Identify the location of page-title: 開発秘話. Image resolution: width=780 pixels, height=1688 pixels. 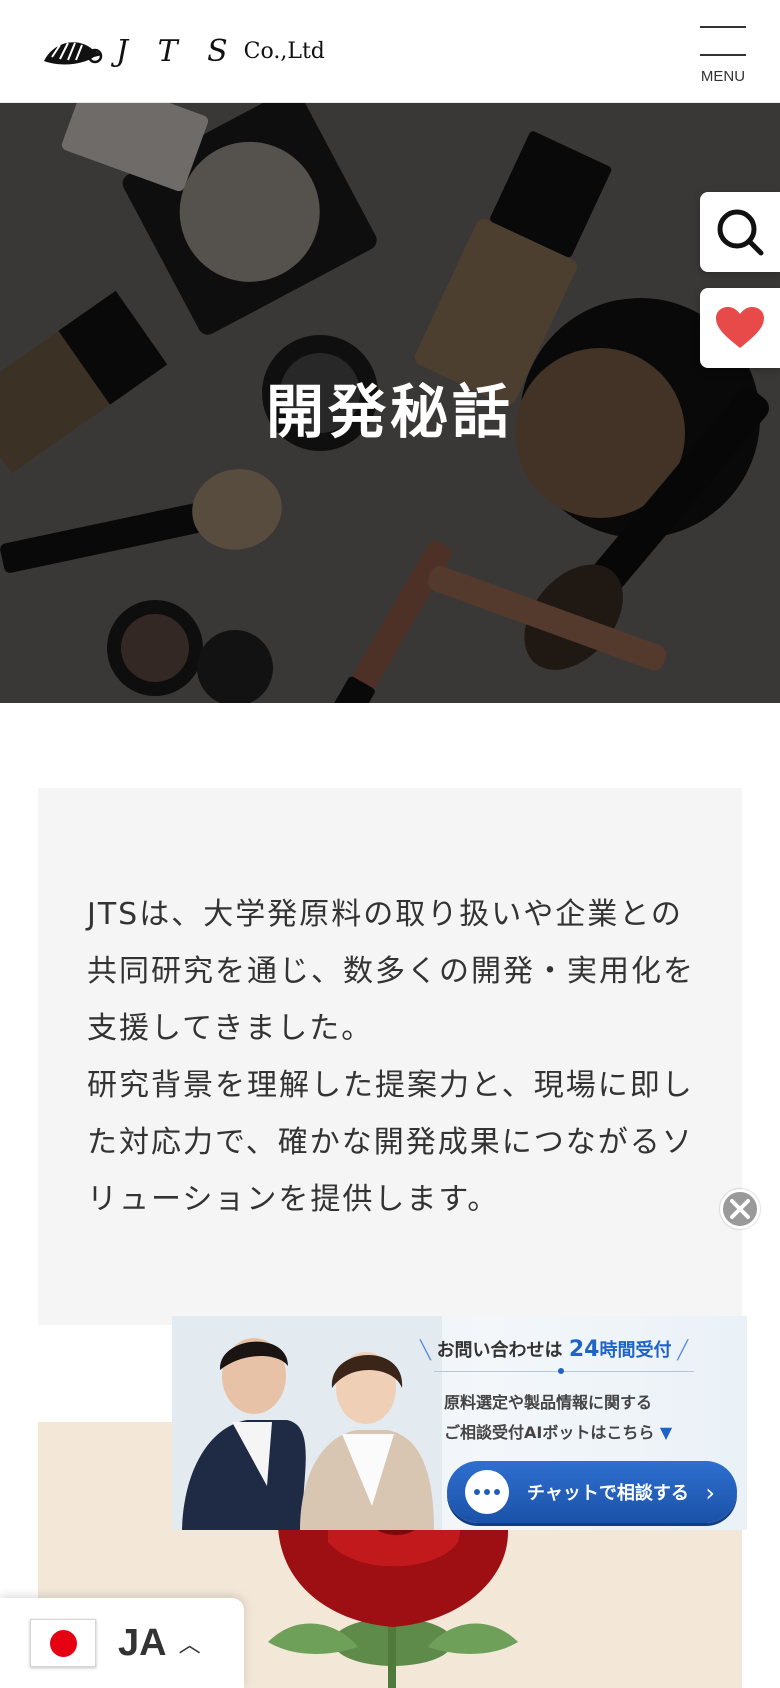
(389, 412).